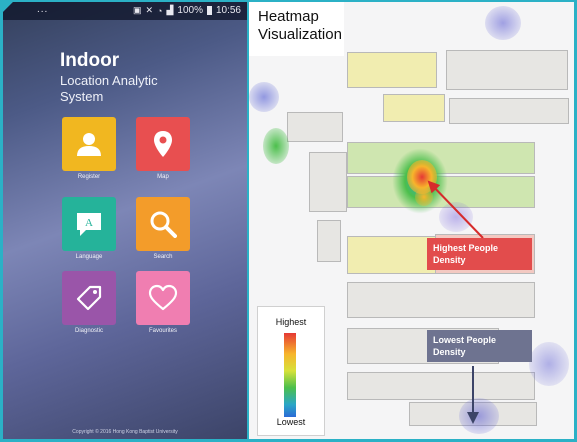 The image size is (577, 442). I want to click on lowest-density-callout: Lowest People Density, so click(479, 346).